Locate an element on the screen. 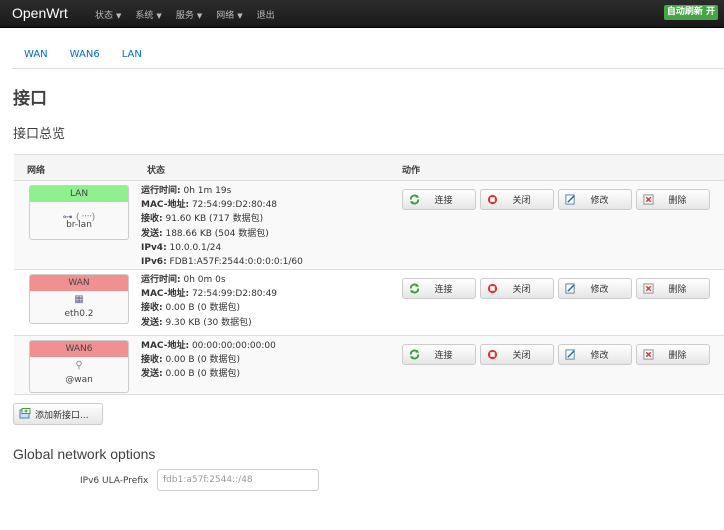 This screenshot has width=724, height=530. menu-status: 状态 ▼ is located at coordinates (108, 14).